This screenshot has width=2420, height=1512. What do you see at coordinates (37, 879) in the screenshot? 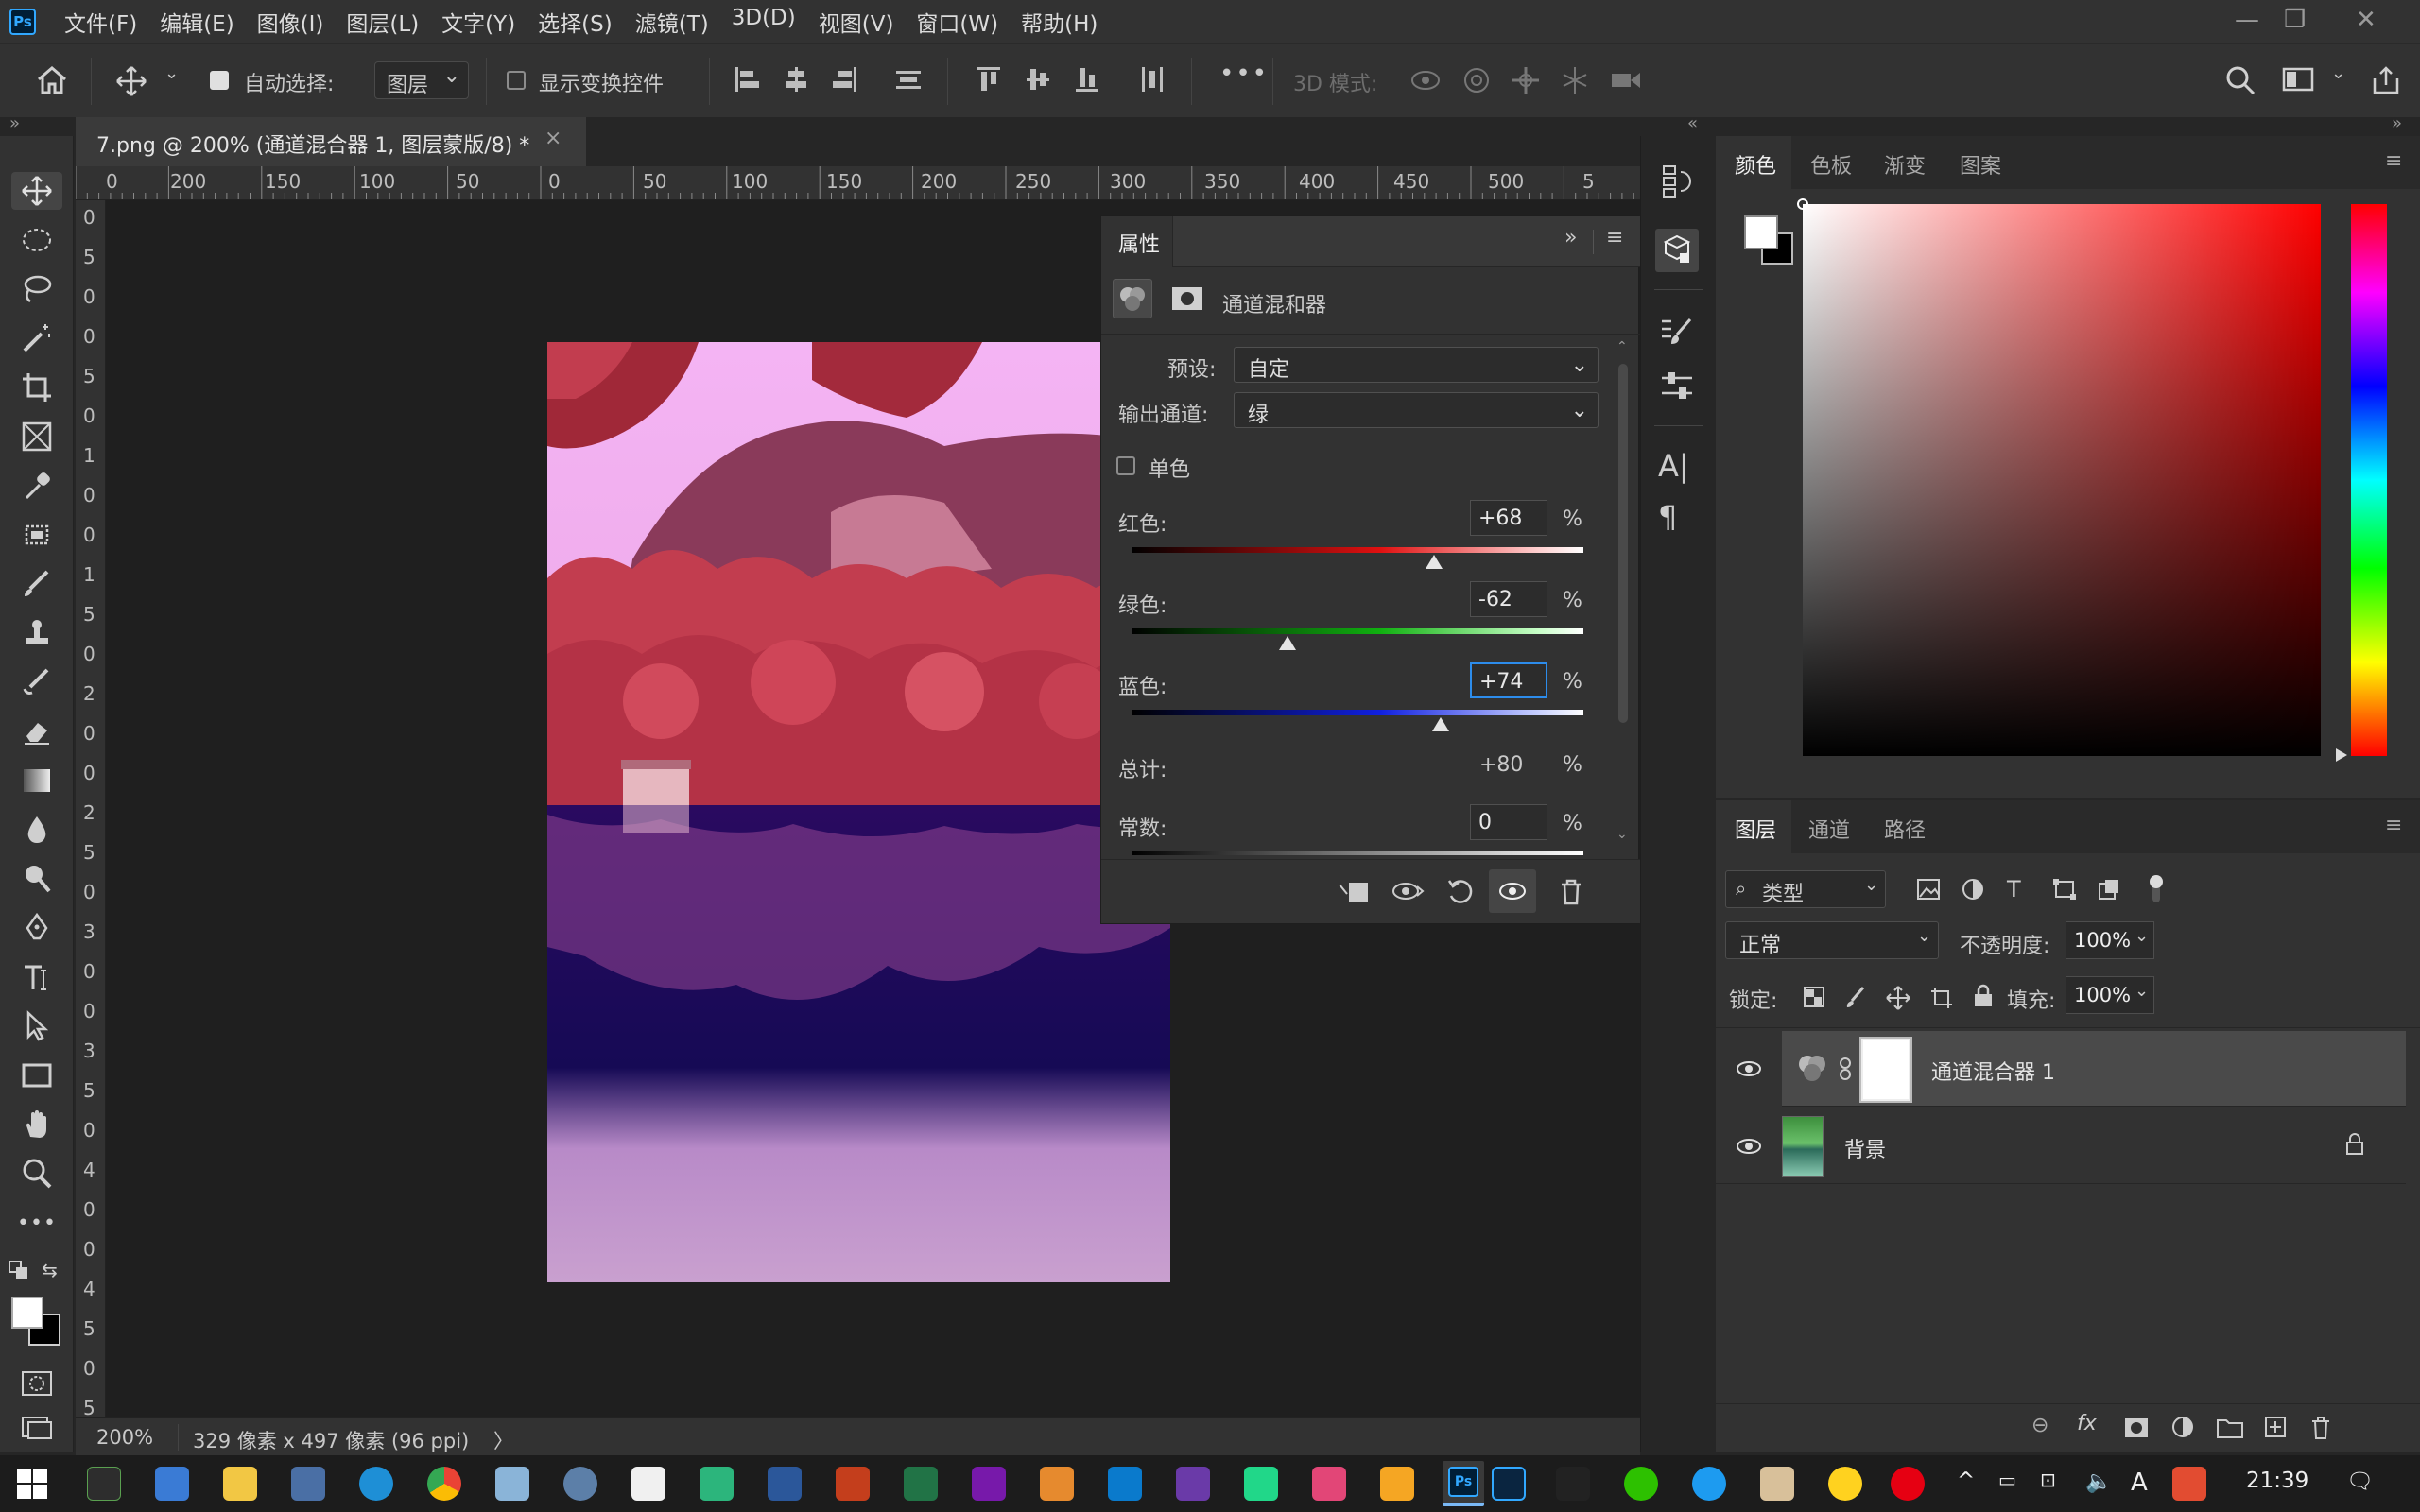
I see `dodge-tool-button` at bounding box center [37, 879].